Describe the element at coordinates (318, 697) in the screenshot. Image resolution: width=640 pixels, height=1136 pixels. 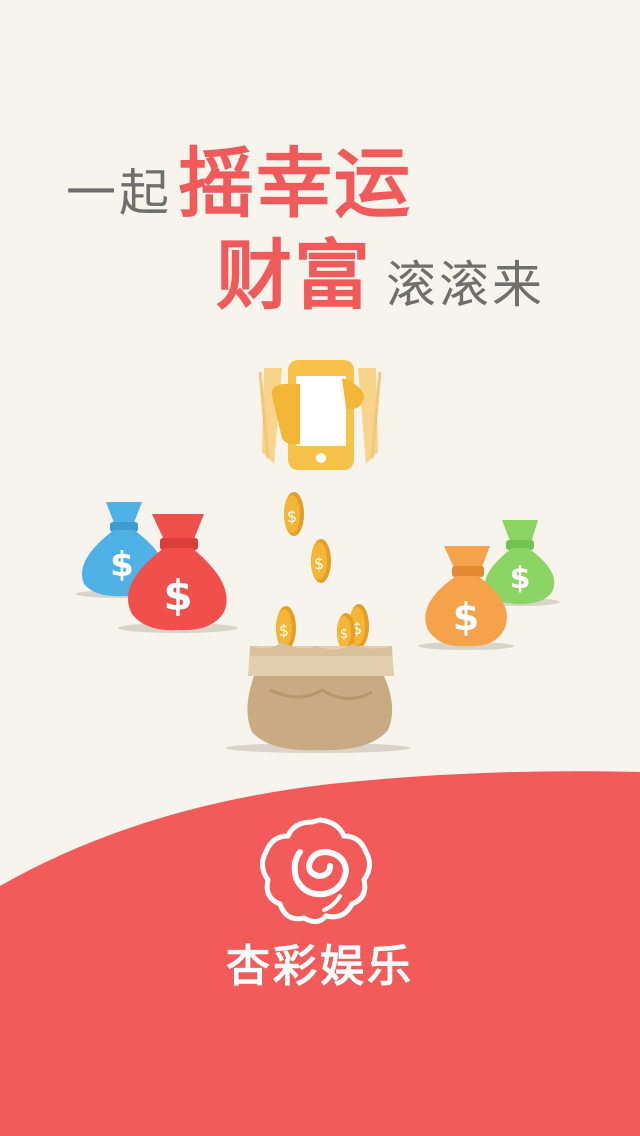
I see `sack-icon` at that location.